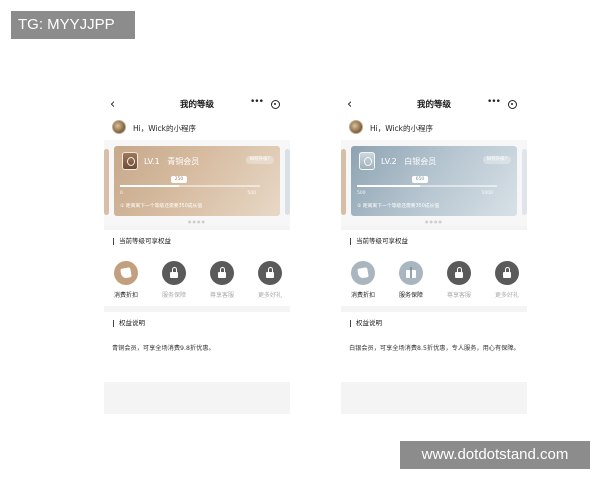 Image resolution: width=600 pixels, height=480 pixels. Describe the element at coordinates (420, 179) in the screenshot. I see `progress-value-tip: 650` at that location.